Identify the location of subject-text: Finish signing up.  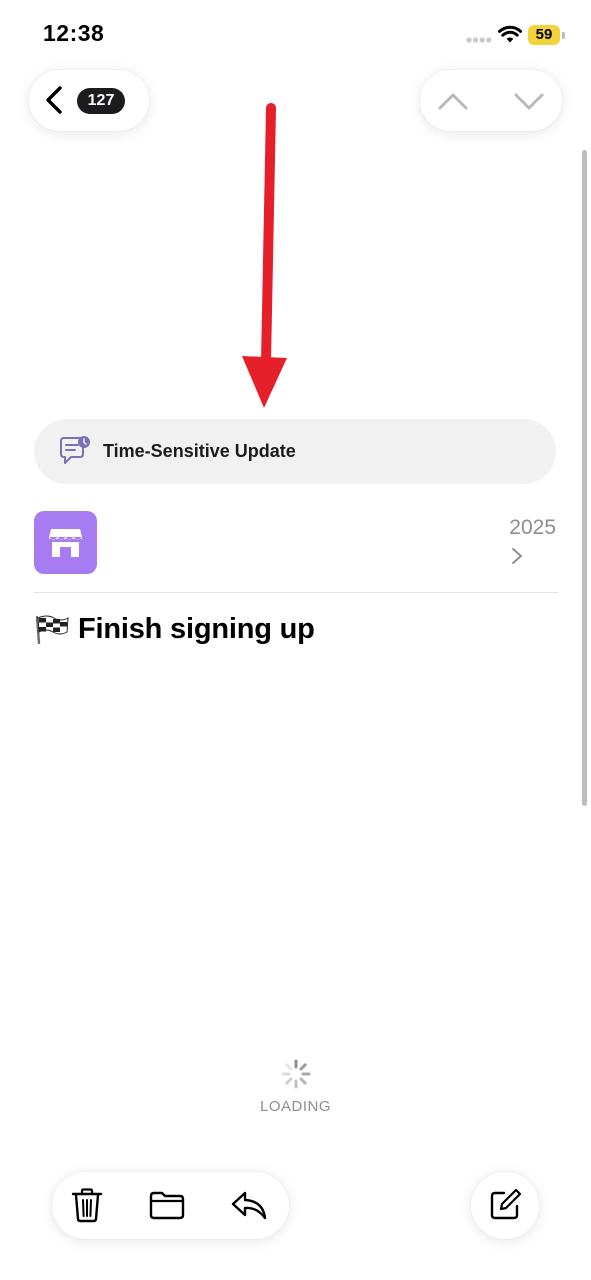
(196, 628).